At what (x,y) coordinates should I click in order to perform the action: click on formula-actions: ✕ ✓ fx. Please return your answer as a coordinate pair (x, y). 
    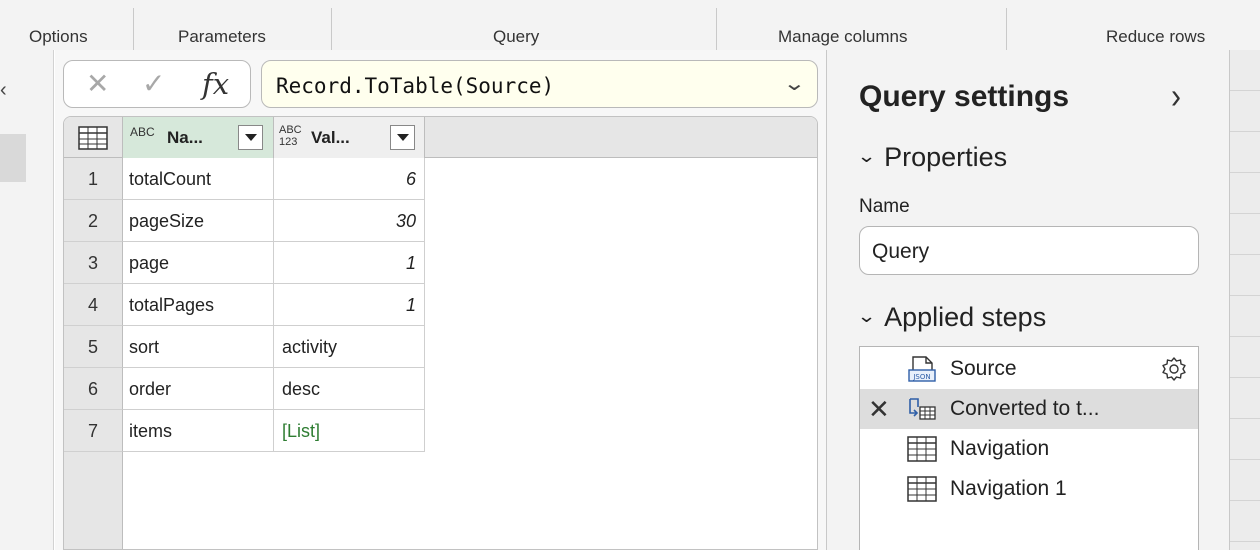
    Looking at the image, I should click on (157, 84).